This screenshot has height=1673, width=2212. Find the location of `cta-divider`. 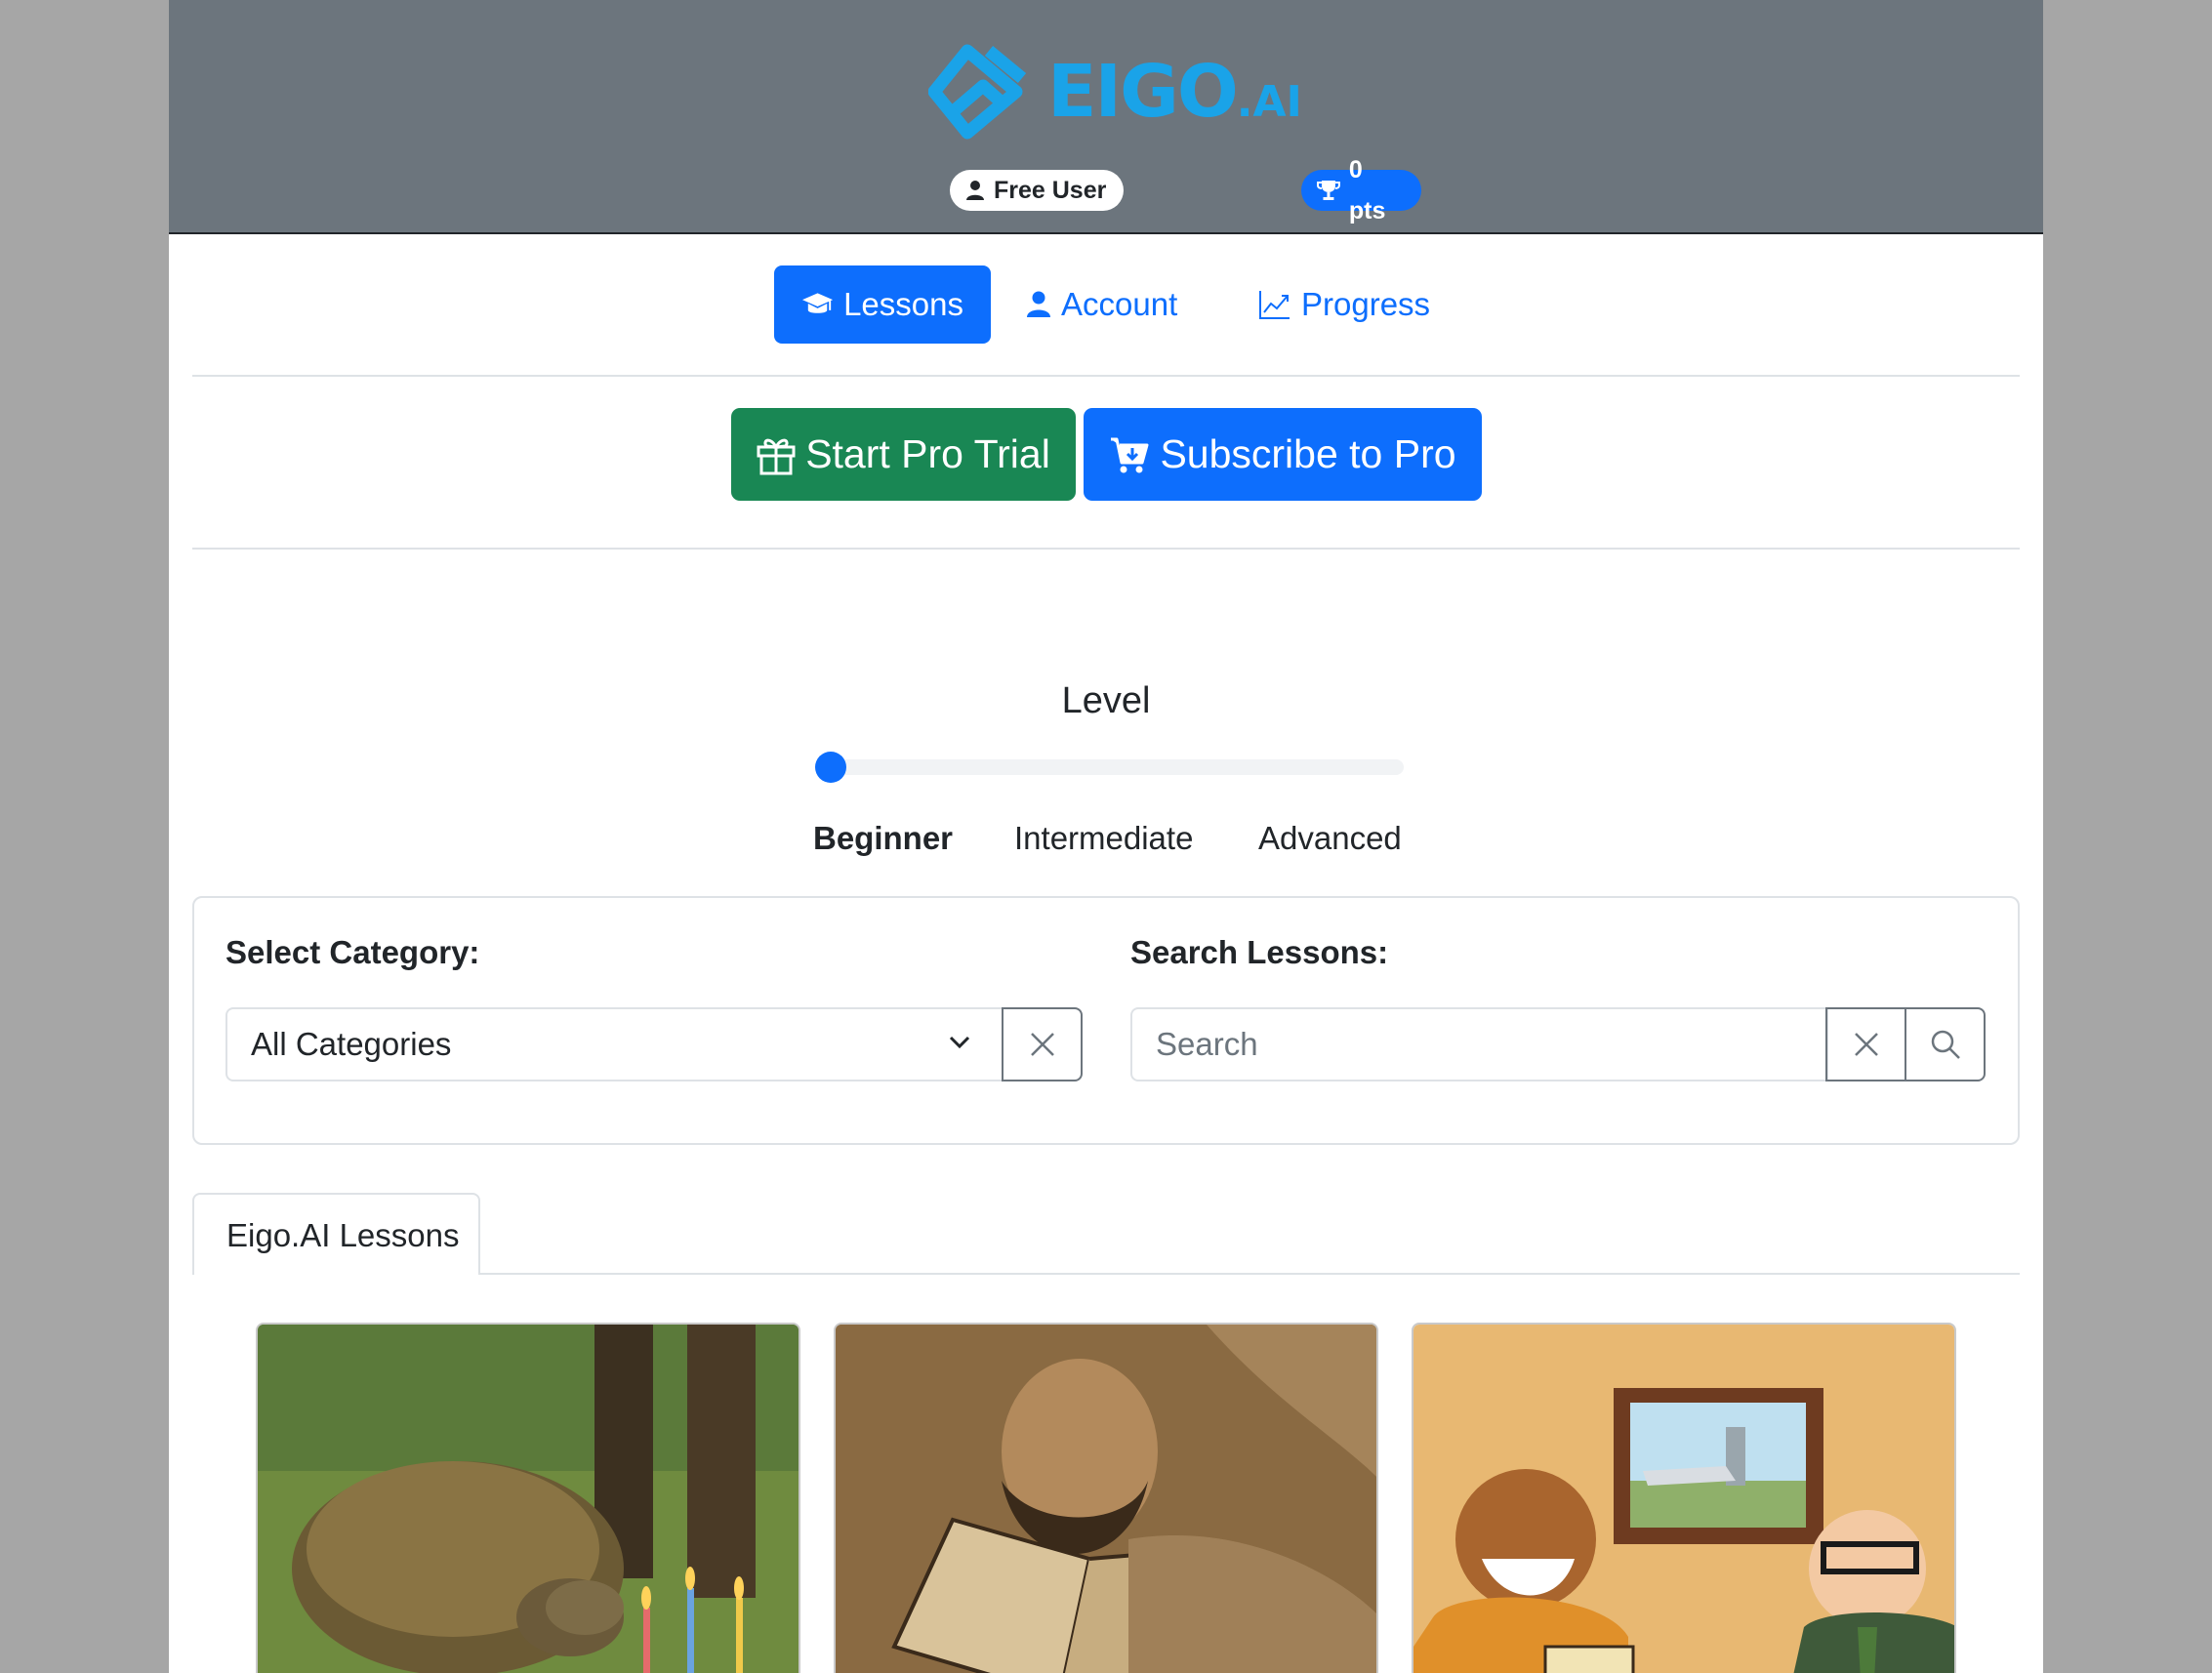

cta-divider is located at coordinates (1106, 549).